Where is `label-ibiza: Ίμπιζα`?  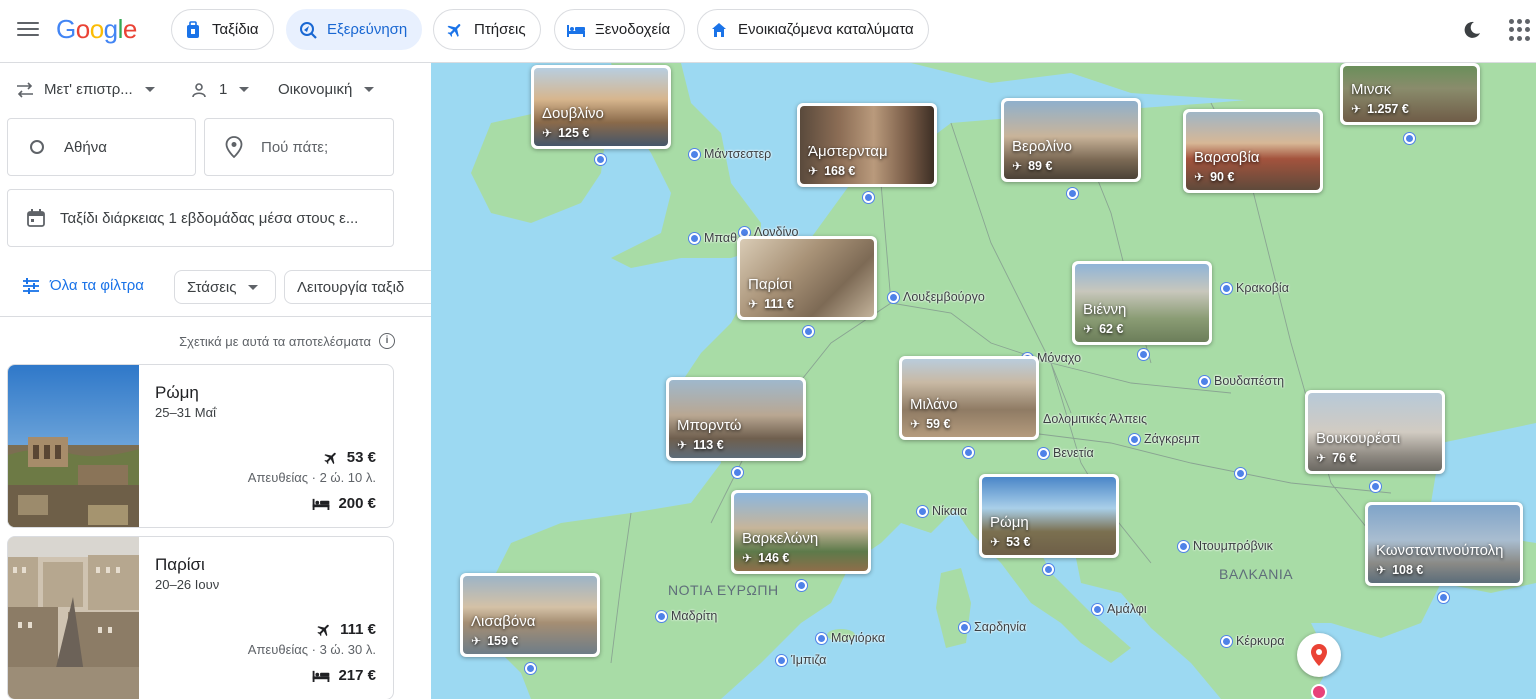
label-ibiza: Ίμπιζα is located at coordinates (801, 660).